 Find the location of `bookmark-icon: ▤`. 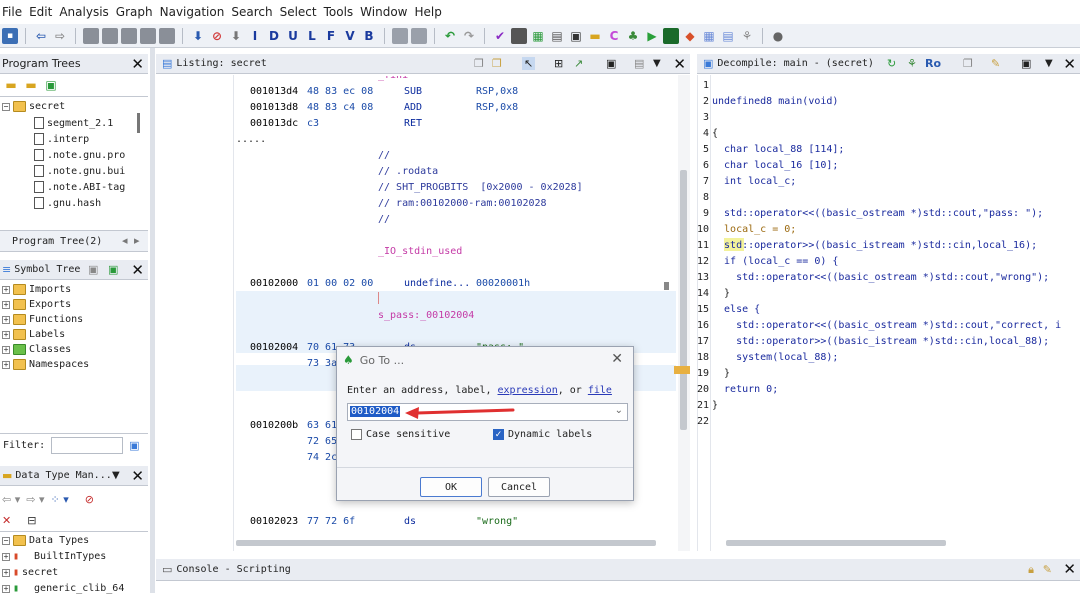

bookmark-icon: ▤ is located at coordinates (557, 36).